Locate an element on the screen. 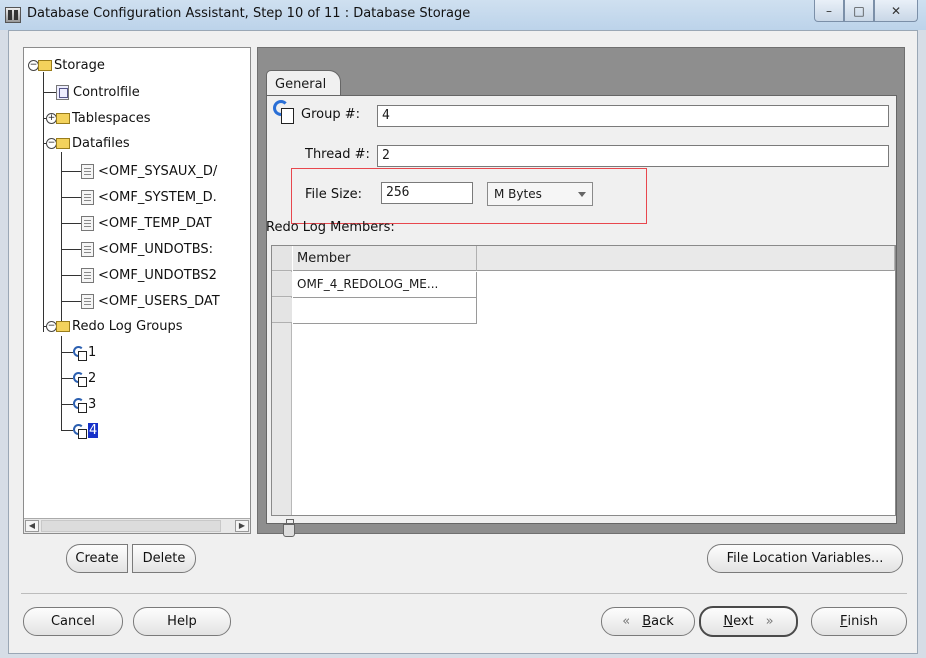 The height and width of the screenshot is (658, 926). create-button: Create is located at coordinates (97, 558).